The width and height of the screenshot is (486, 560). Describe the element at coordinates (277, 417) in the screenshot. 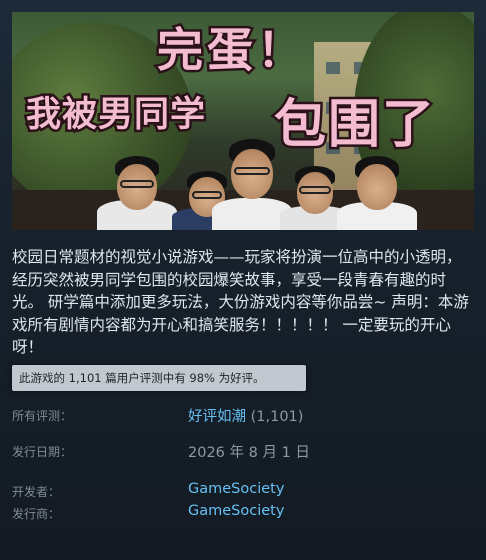

I see `review-count: (1,101)` at that location.